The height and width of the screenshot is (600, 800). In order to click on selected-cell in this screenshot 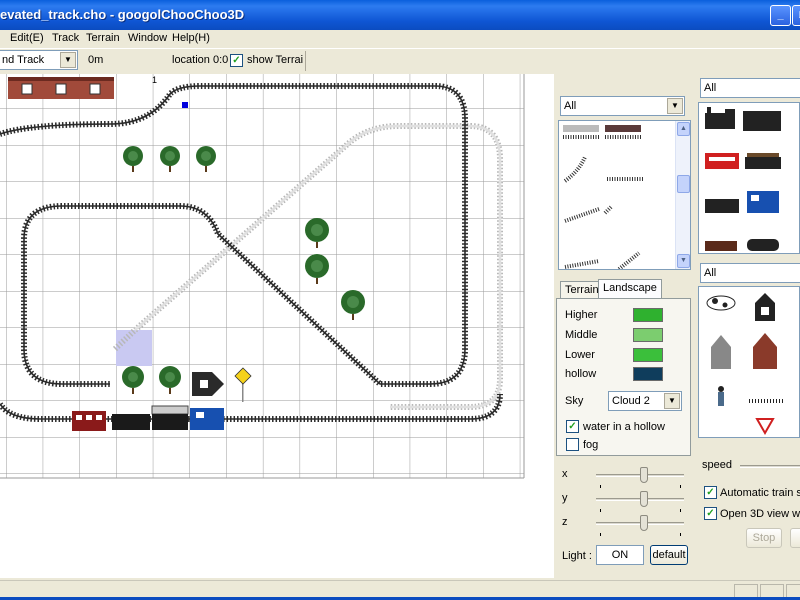, I will do `click(134, 348)`.